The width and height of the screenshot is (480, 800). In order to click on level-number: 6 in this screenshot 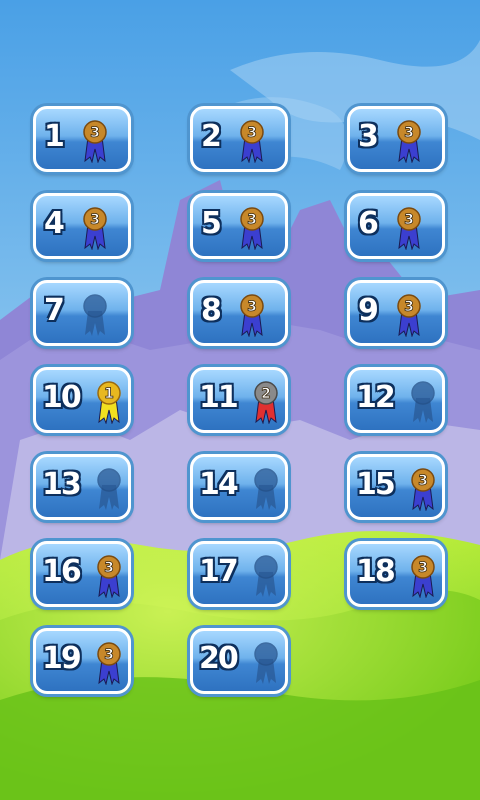, I will do `click(368, 223)`.